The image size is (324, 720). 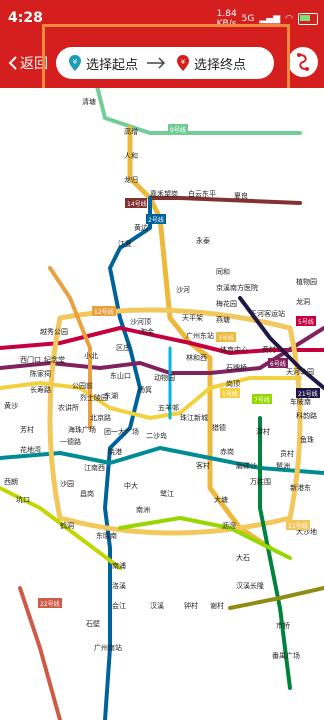 I want to click on station-label: 高增, so click(x=131, y=131).